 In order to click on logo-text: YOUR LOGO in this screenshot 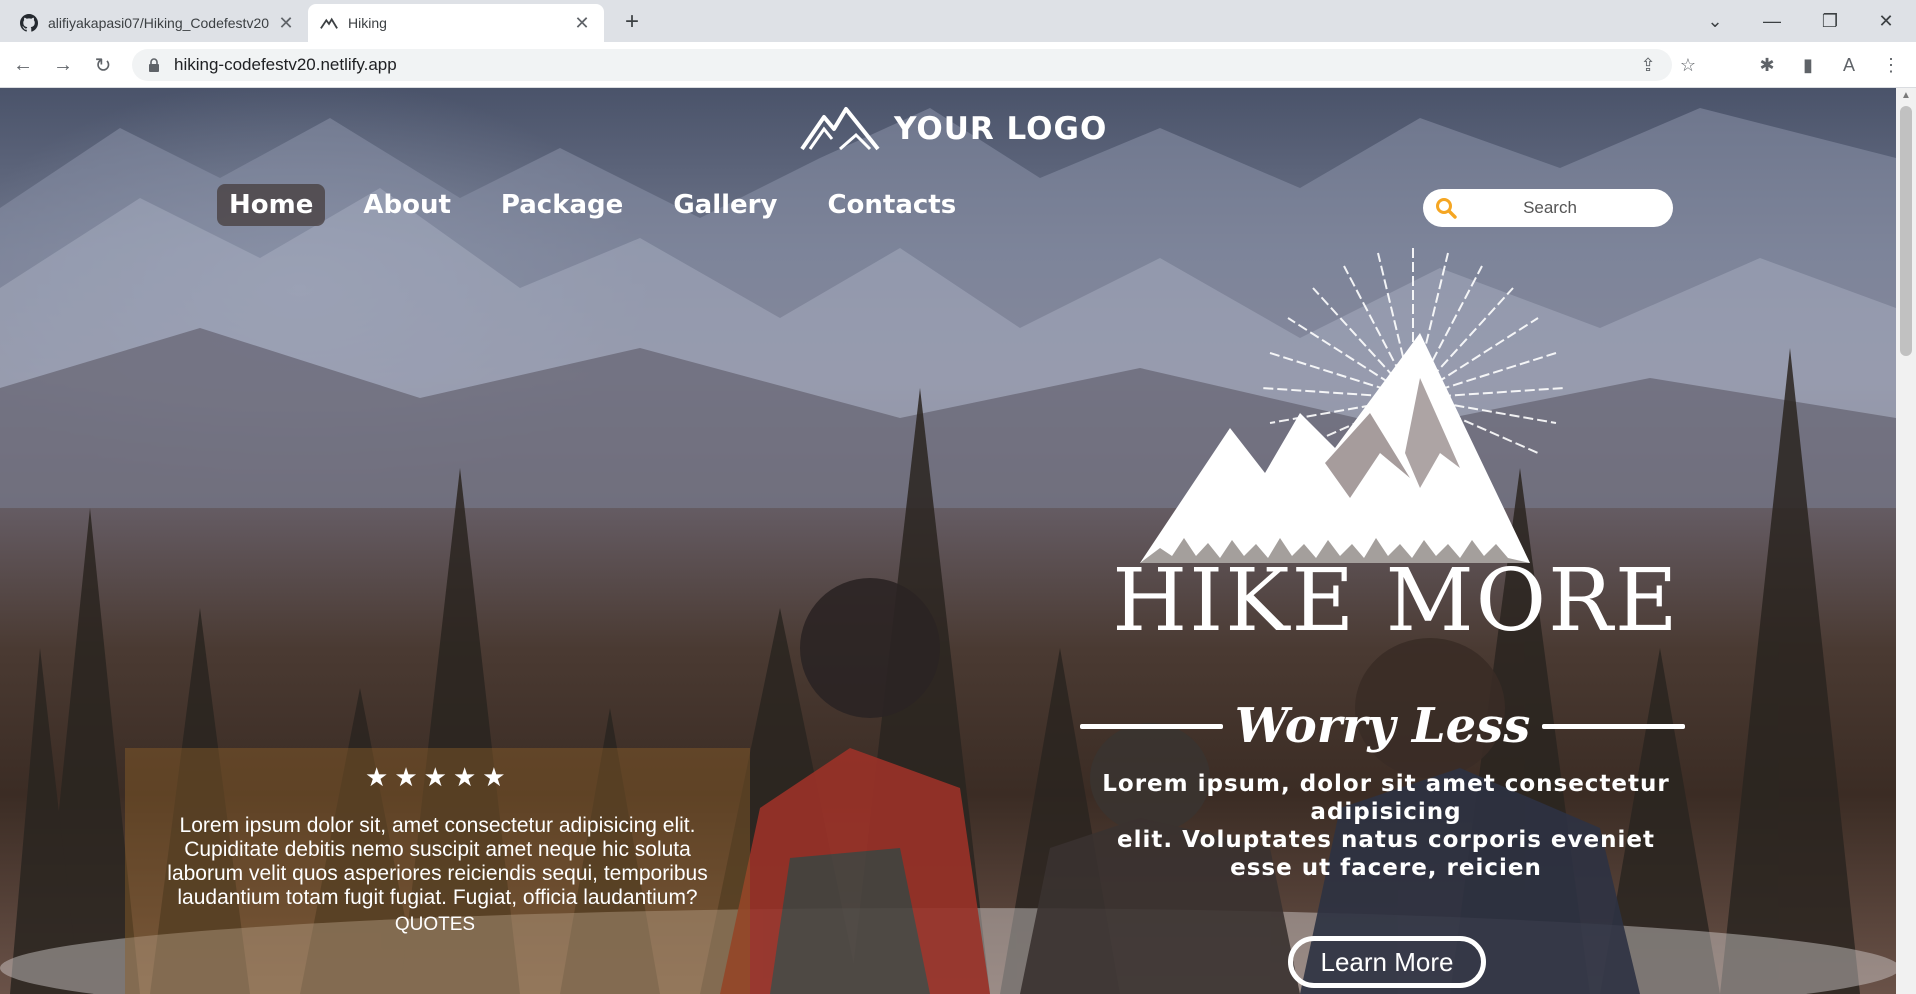, I will do `click(1001, 129)`.